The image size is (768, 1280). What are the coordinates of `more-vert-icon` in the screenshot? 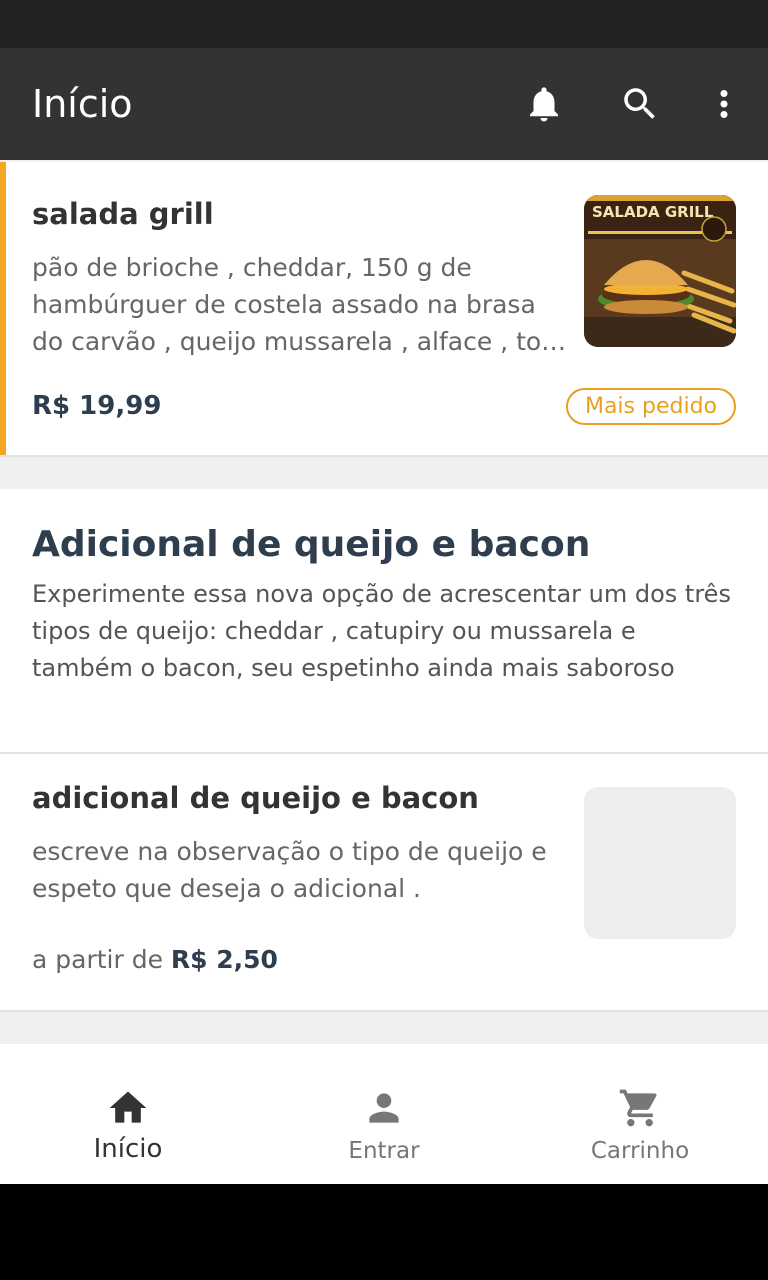 It's located at (724, 104).